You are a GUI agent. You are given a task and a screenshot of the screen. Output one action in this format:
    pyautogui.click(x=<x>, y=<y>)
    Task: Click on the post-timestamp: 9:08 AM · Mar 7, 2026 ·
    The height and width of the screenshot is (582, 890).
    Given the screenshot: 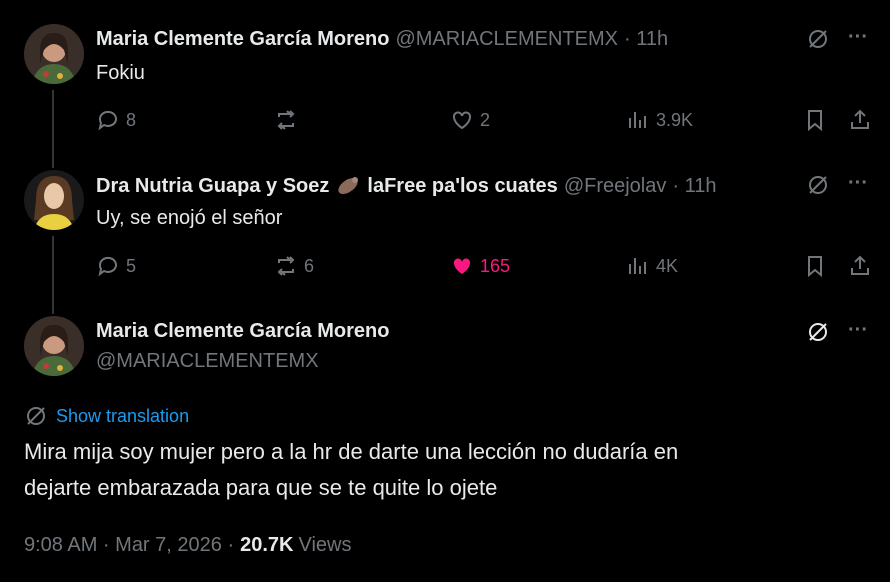 What is the action you would take?
    pyautogui.click(x=129, y=545)
    